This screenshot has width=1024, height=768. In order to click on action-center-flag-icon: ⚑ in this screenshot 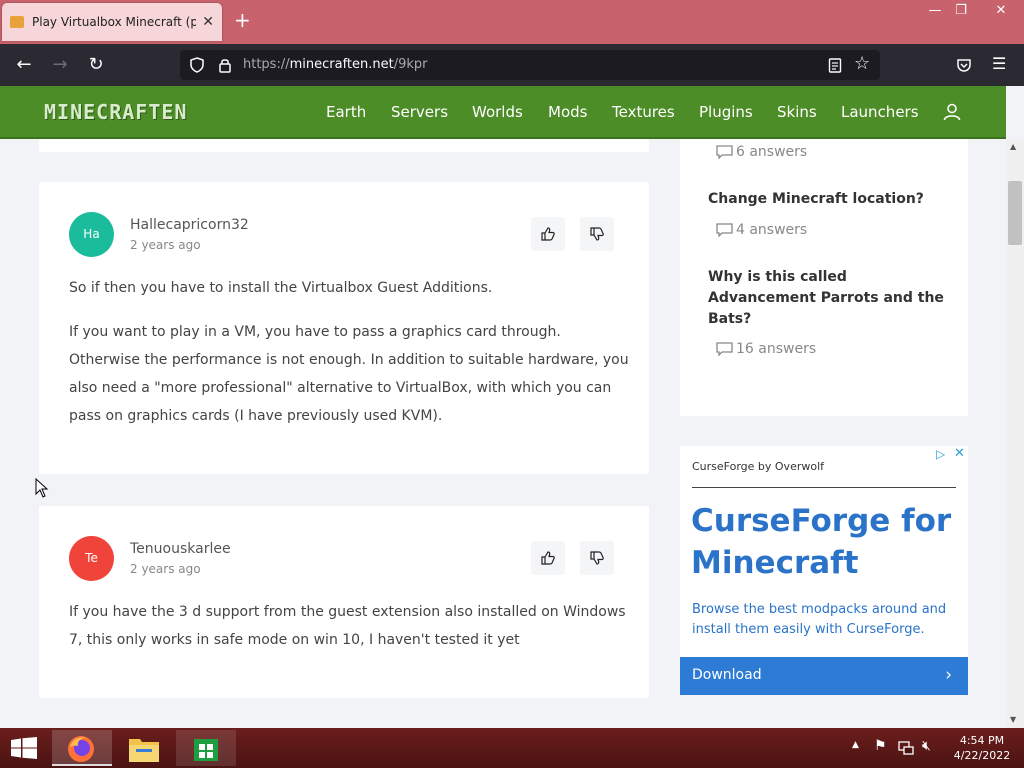, I will do `click(880, 746)`.